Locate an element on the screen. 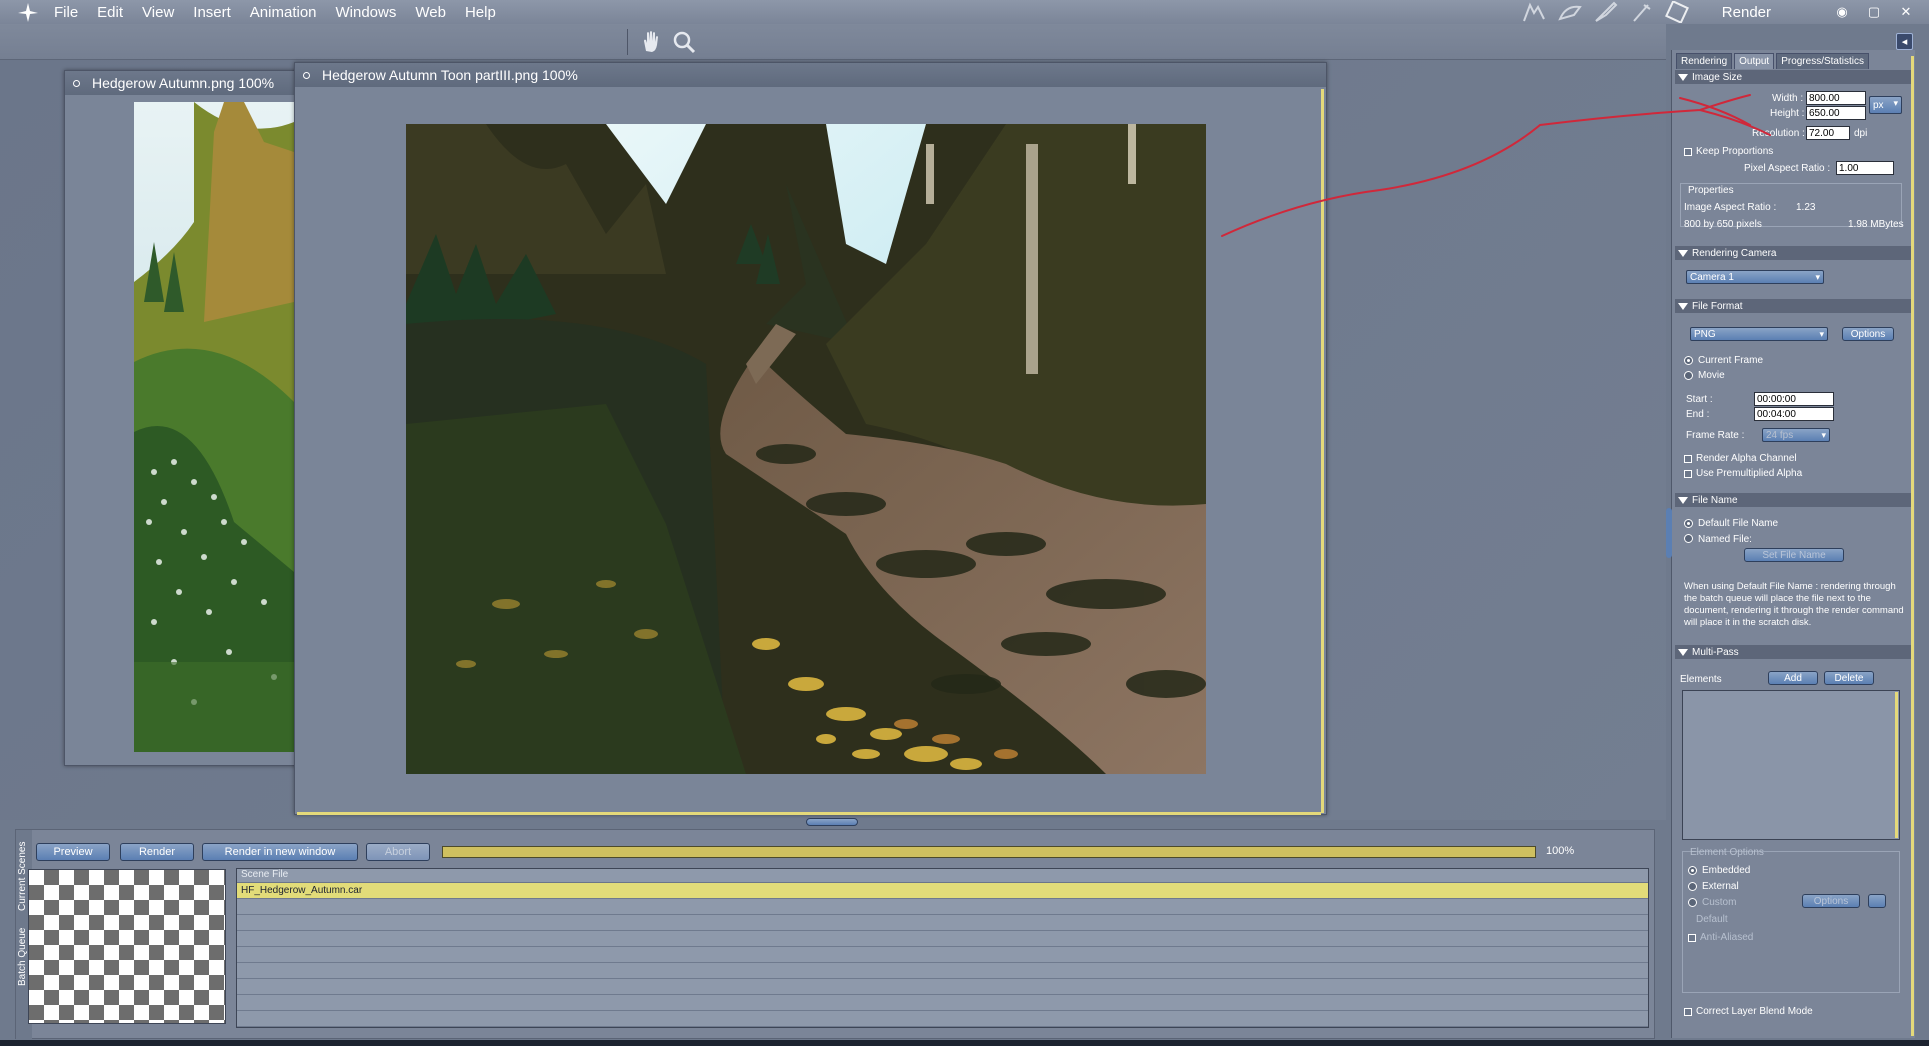  pixel-aspect-field: 1.00 is located at coordinates (1865, 168).